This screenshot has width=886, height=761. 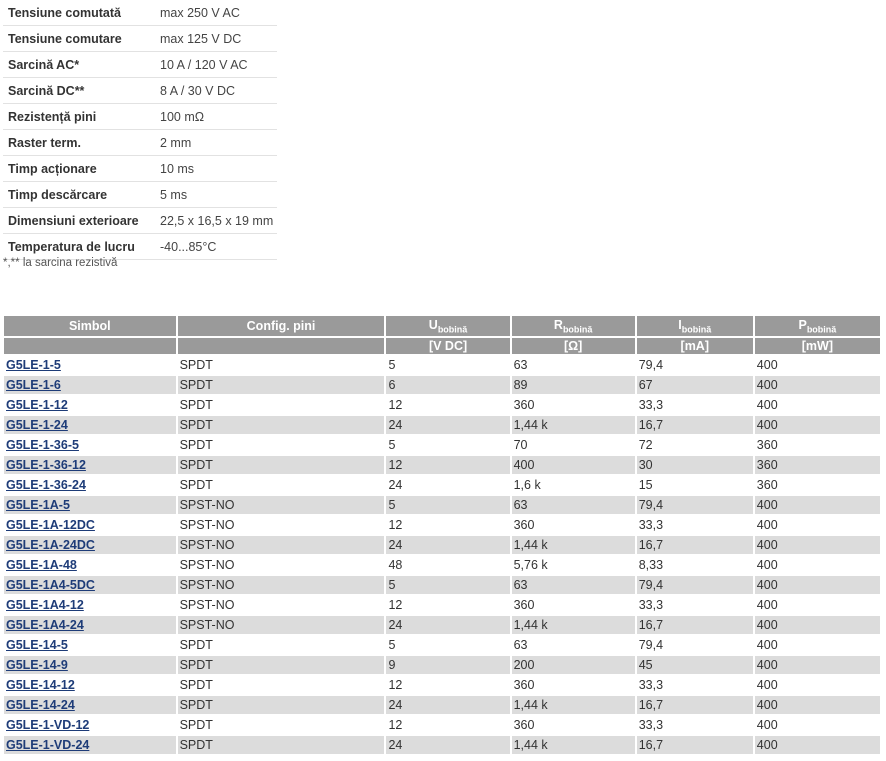 I want to click on symbol-link: G5LE-1A-24DC, so click(x=50, y=545).